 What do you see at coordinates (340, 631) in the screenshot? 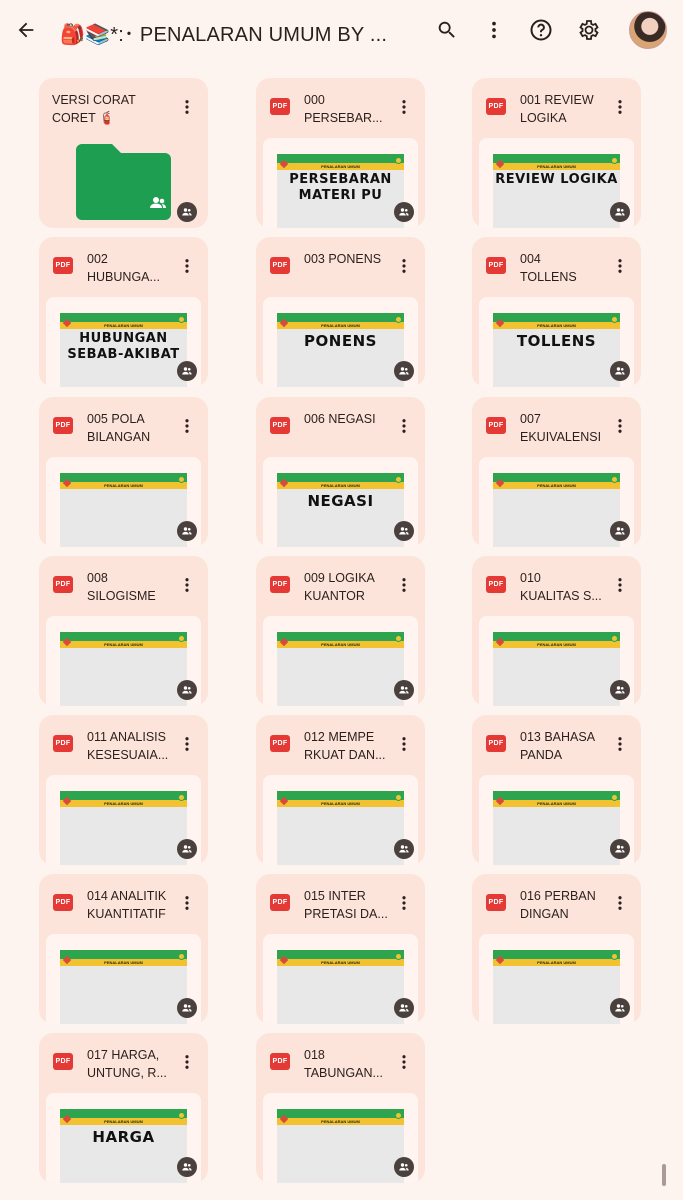
I see `pdf-file-item: PDF 009 LOGIKA KUANTOR PENALARAN UMUM` at bounding box center [340, 631].